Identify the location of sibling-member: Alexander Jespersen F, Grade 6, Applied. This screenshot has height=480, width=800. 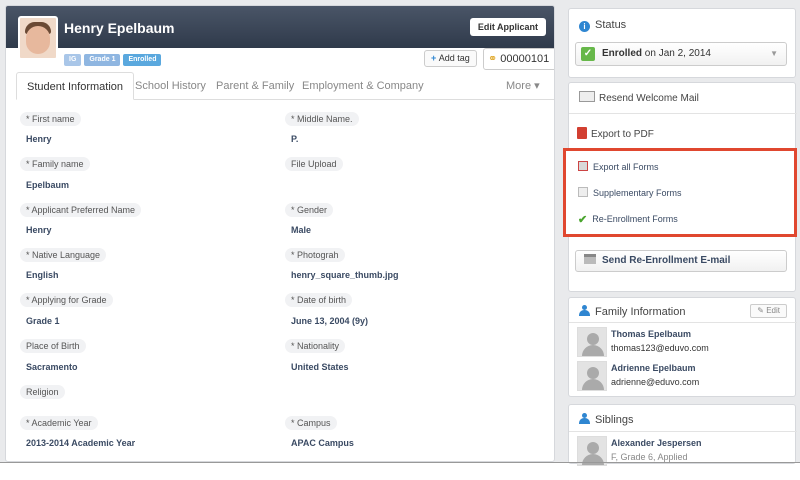
(682, 452).